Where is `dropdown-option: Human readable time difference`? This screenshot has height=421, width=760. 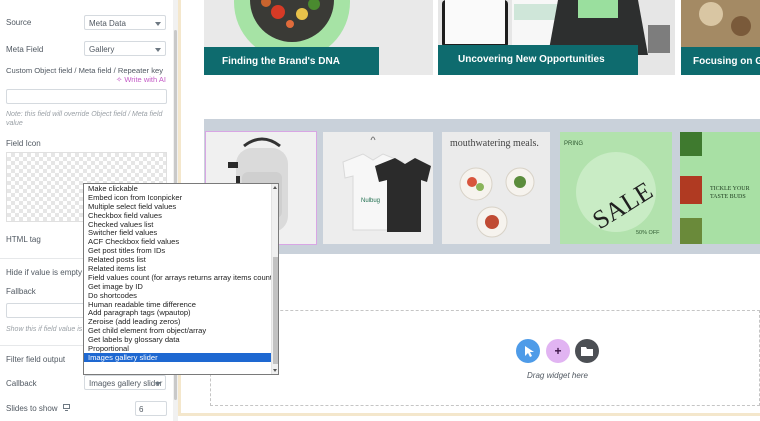
dropdown-option: Human readable time difference is located at coordinates (181, 304).